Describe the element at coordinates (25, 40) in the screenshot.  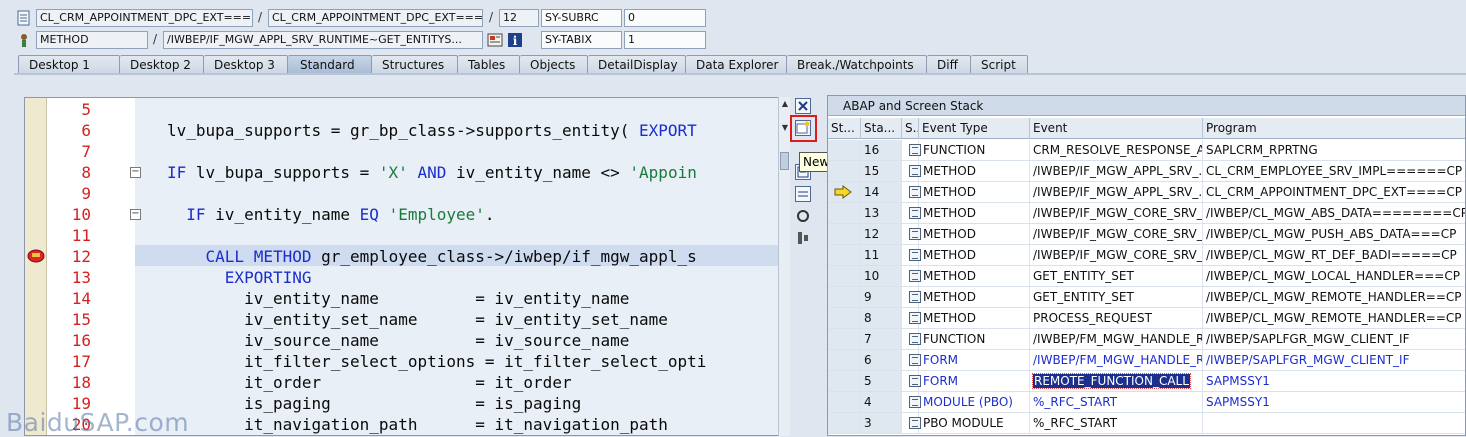
I see `method-icon` at that location.